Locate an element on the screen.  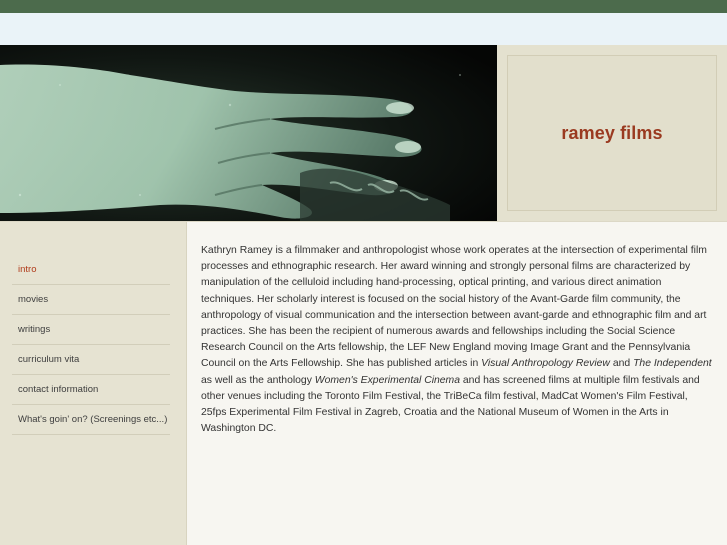
nav-link-writings: writings is located at coordinates (91, 329).